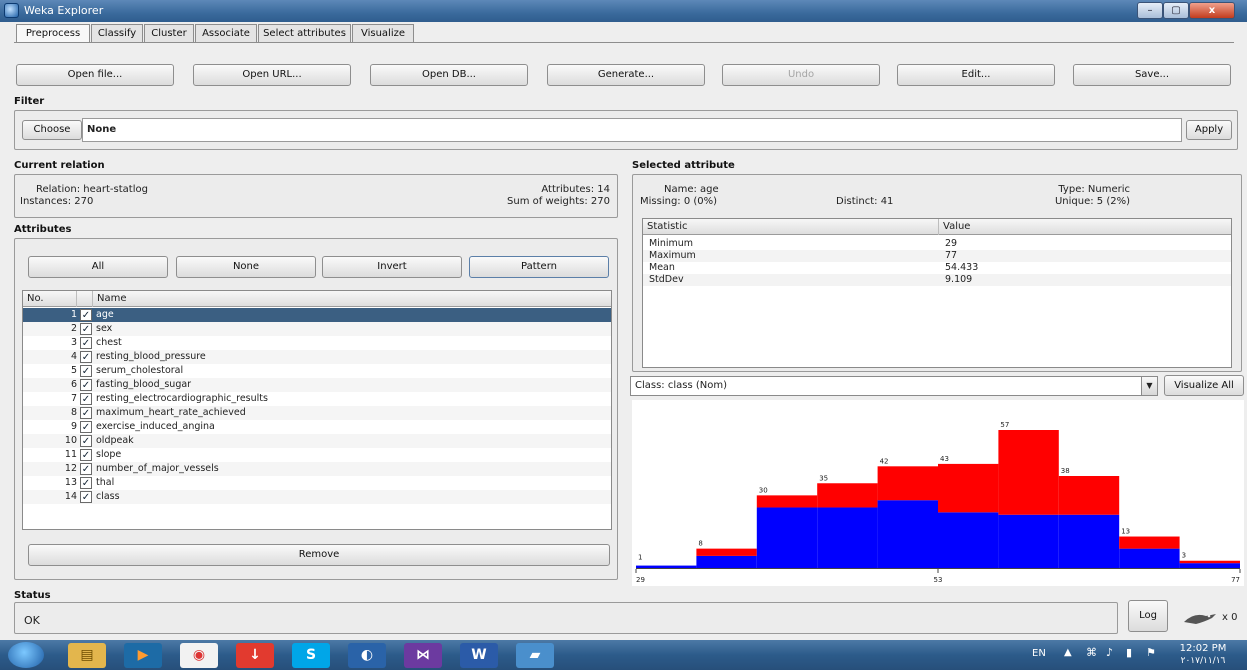 The image size is (1247, 670). I want to click on tab-visualize: Visualize, so click(383, 33).